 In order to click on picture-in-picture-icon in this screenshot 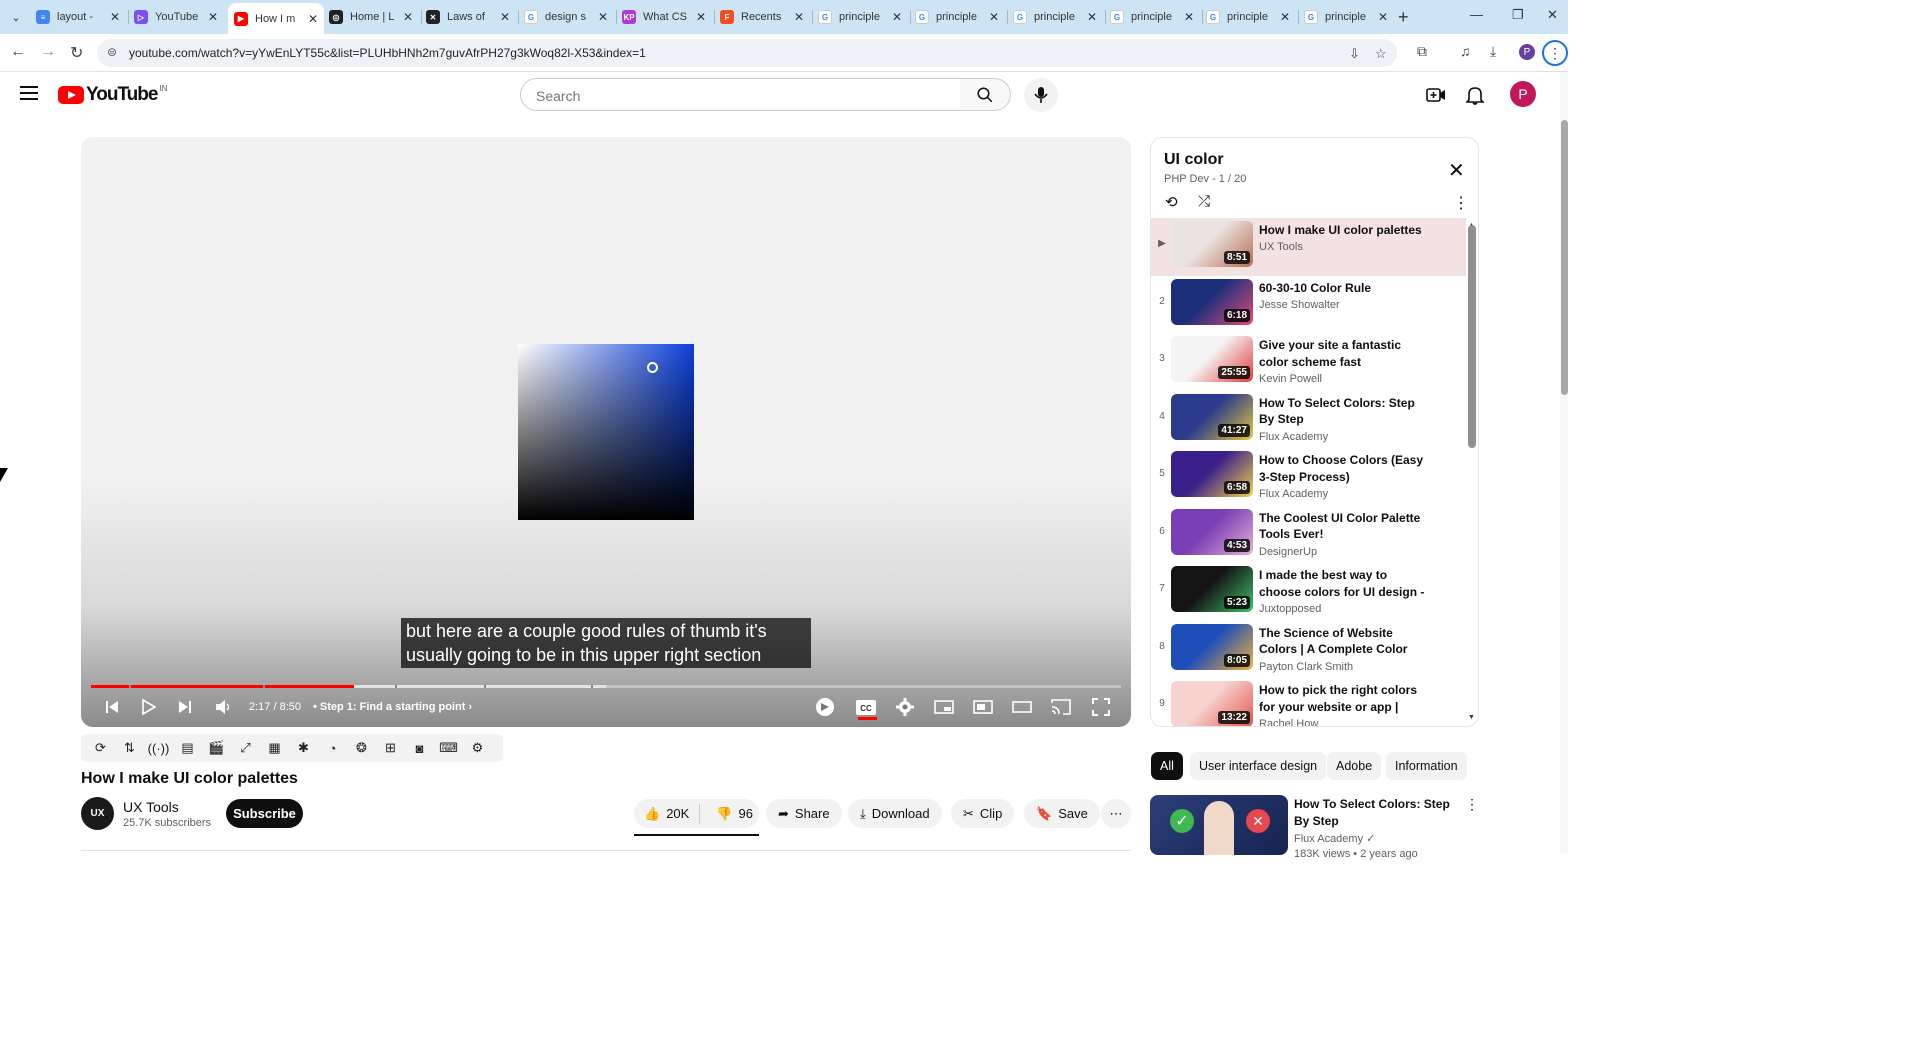, I will do `click(983, 707)`.